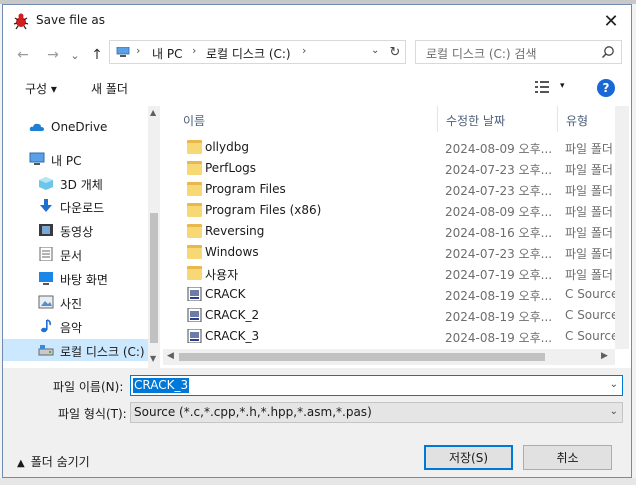 Image resolution: width=636 pixels, height=485 pixels. Describe the element at coordinates (542, 87) in the screenshot. I see `view-options-icon` at that location.